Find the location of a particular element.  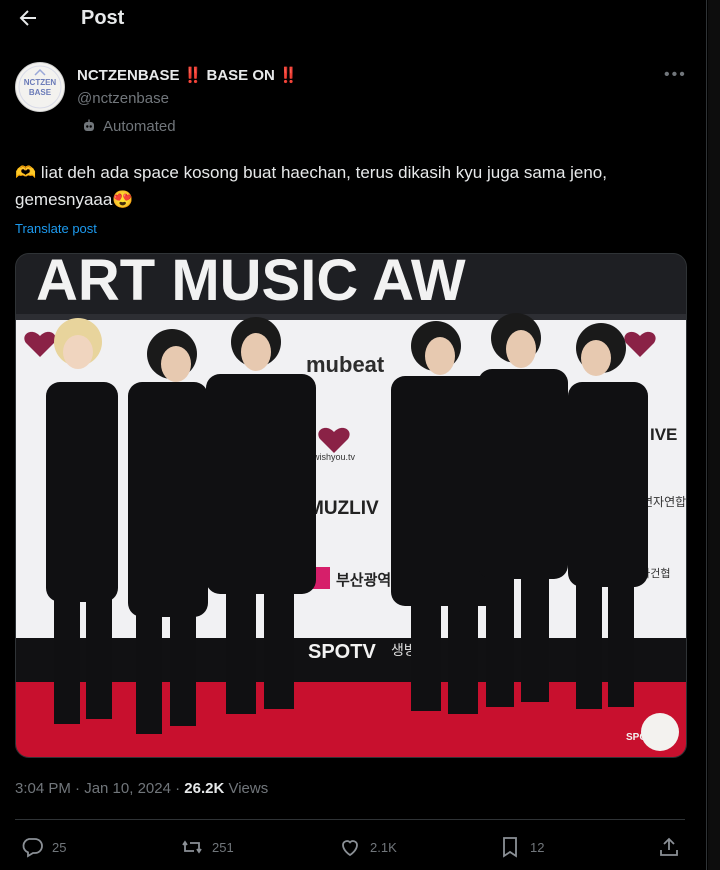

logo-union: 연자연합 is located at coordinates (664, 502).